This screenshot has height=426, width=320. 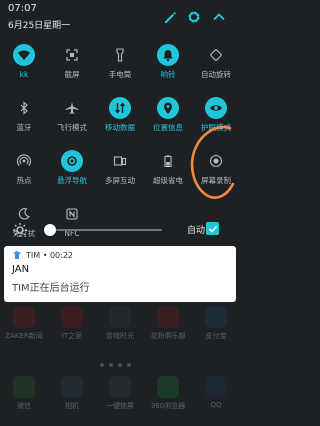 What do you see at coordinates (72, 55) in the screenshot?
I see `screenshot-icon` at bounding box center [72, 55].